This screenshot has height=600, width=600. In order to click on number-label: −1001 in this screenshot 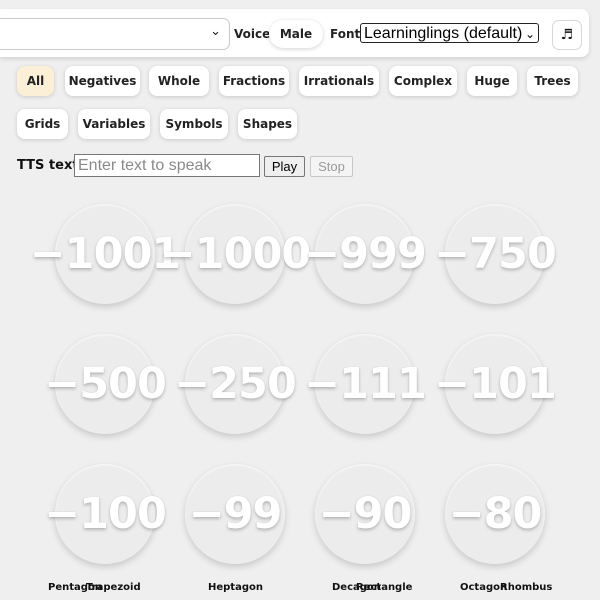, I will do `click(105, 254)`.